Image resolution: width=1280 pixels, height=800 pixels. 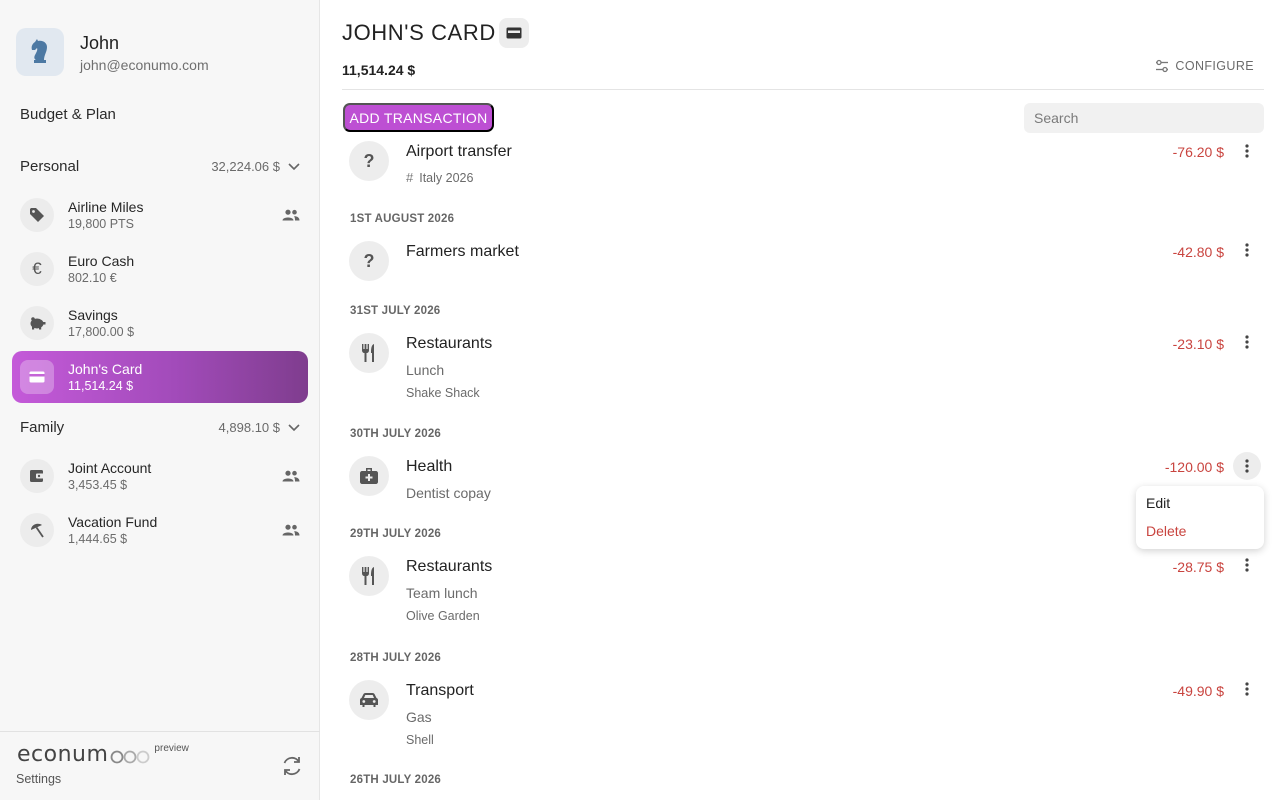 I want to click on account-name: Airline Miles, so click(x=106, y=207).